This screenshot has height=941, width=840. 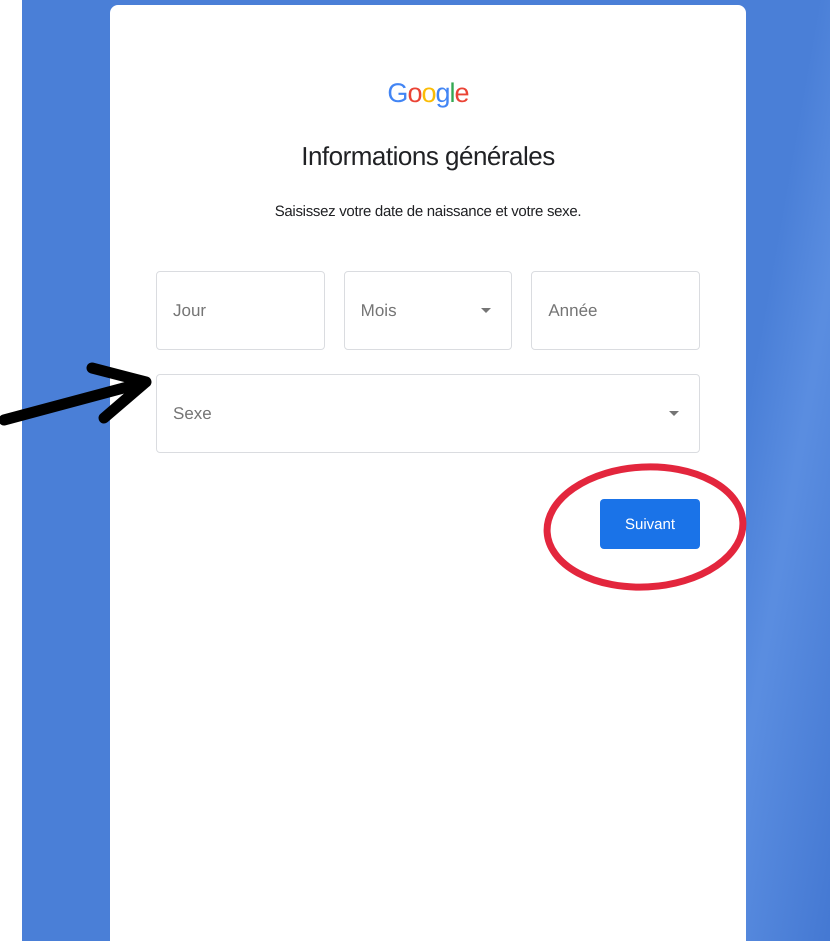 I want to click on google-logo: Google, so click(x=428, y=93).